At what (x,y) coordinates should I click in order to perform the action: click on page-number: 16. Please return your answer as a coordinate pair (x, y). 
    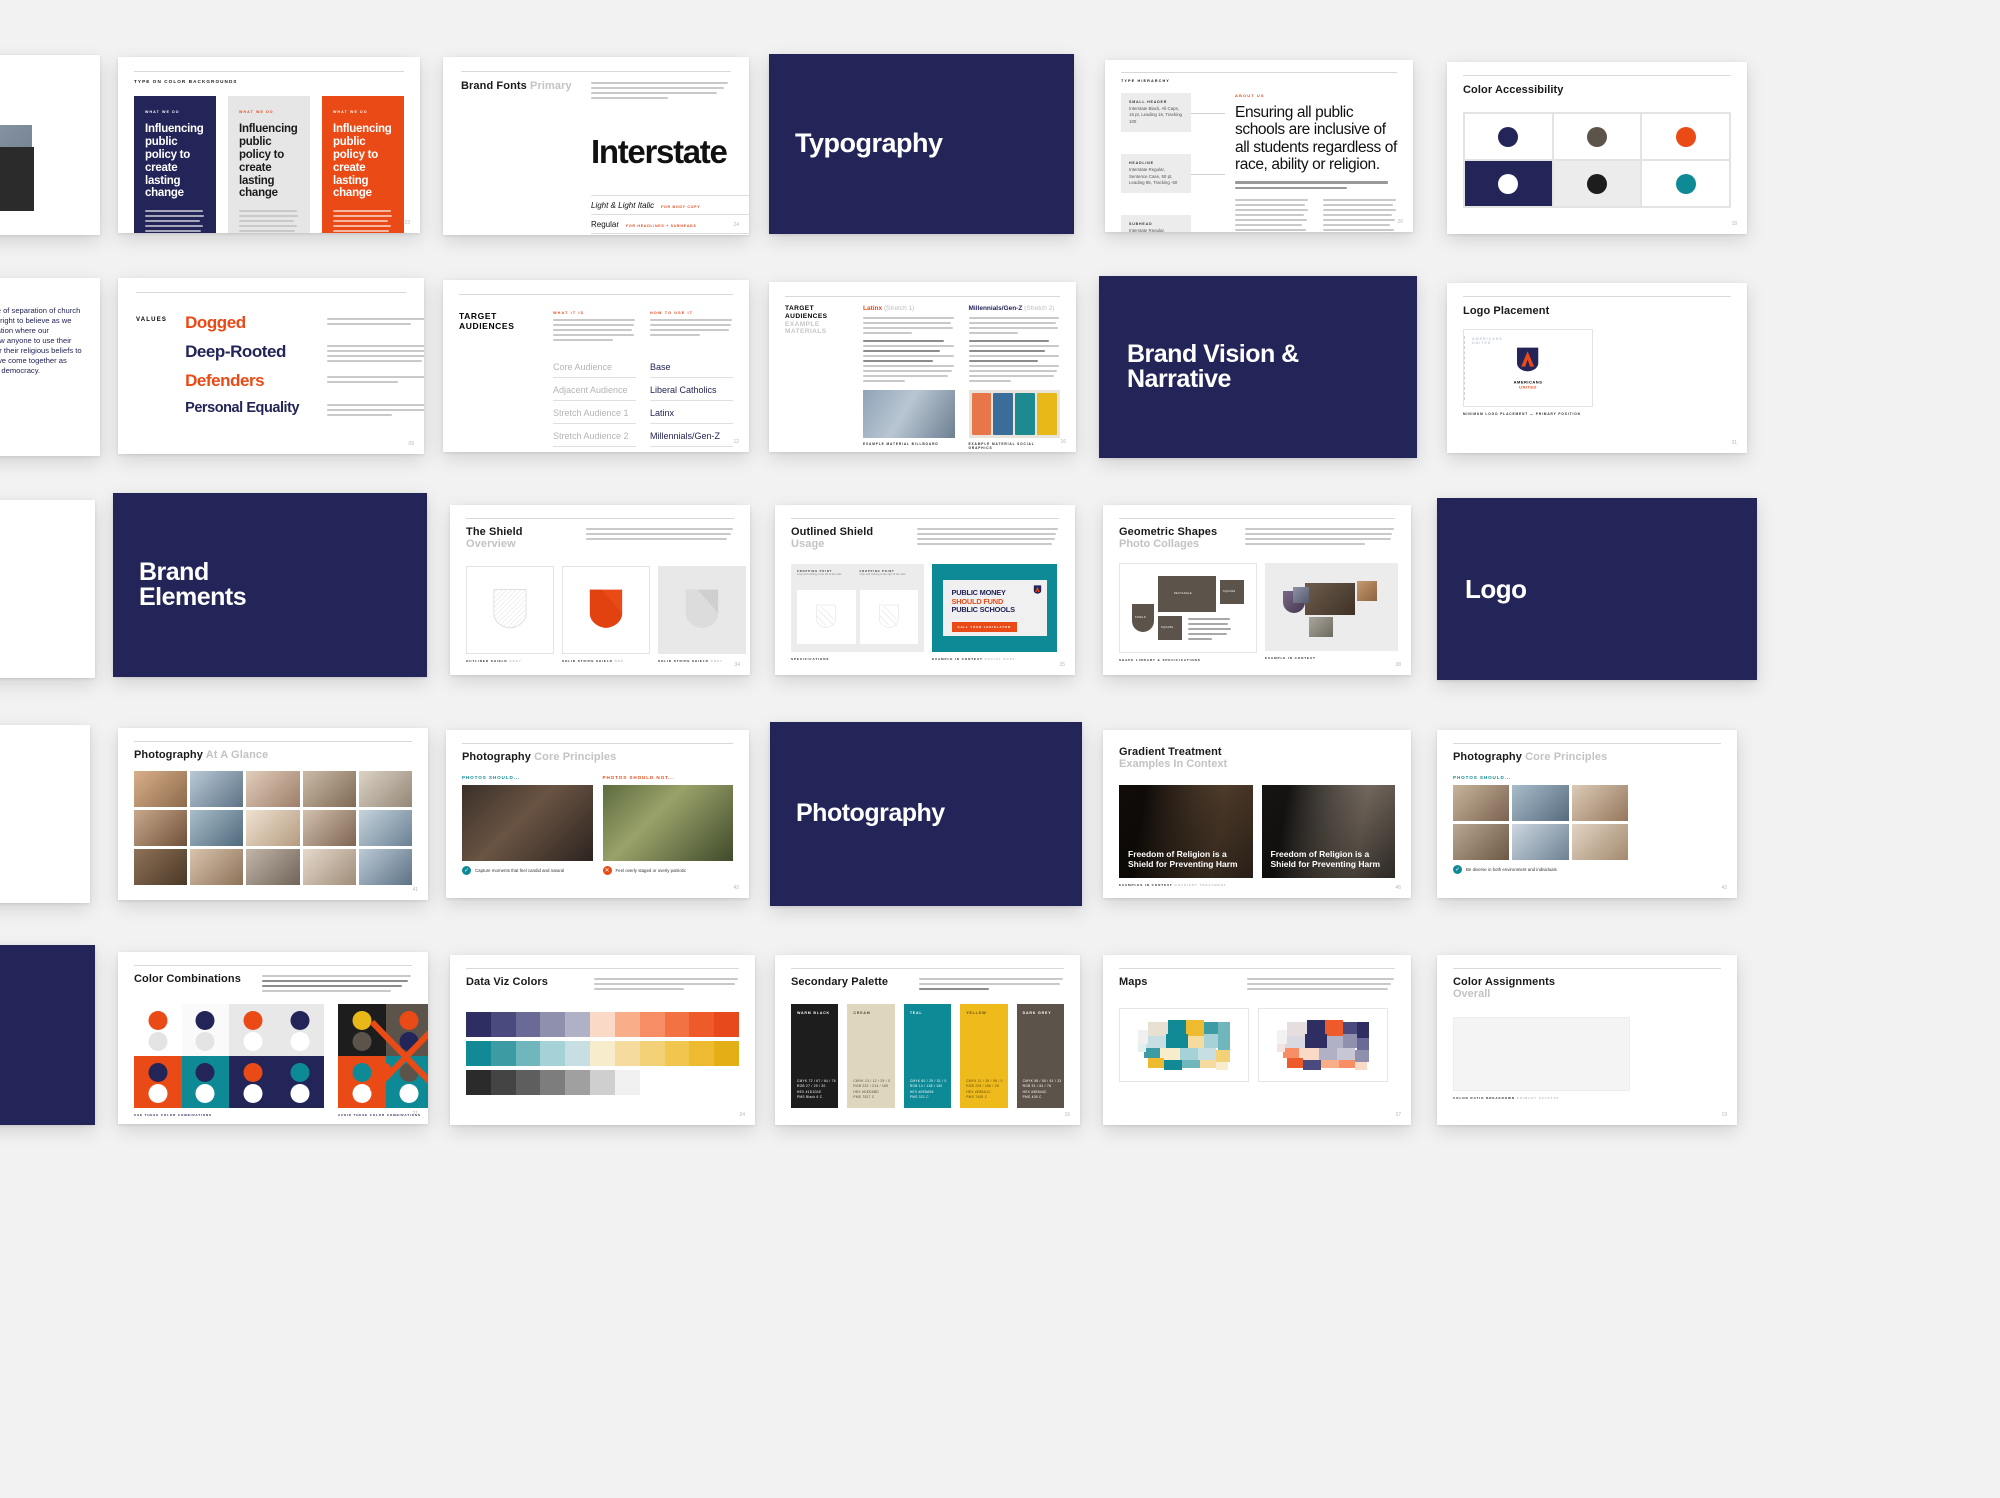
    Looking at the image, I should click on (1063, 442).